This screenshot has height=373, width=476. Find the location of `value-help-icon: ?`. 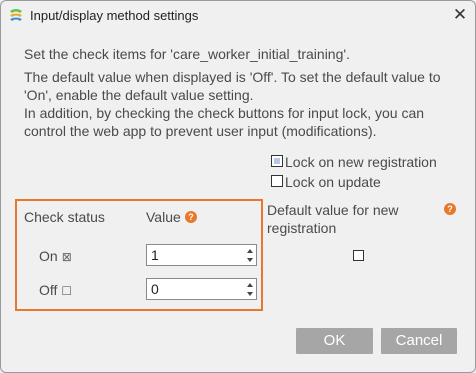

value-help-icon: ? is located at coordinates (191, 217).